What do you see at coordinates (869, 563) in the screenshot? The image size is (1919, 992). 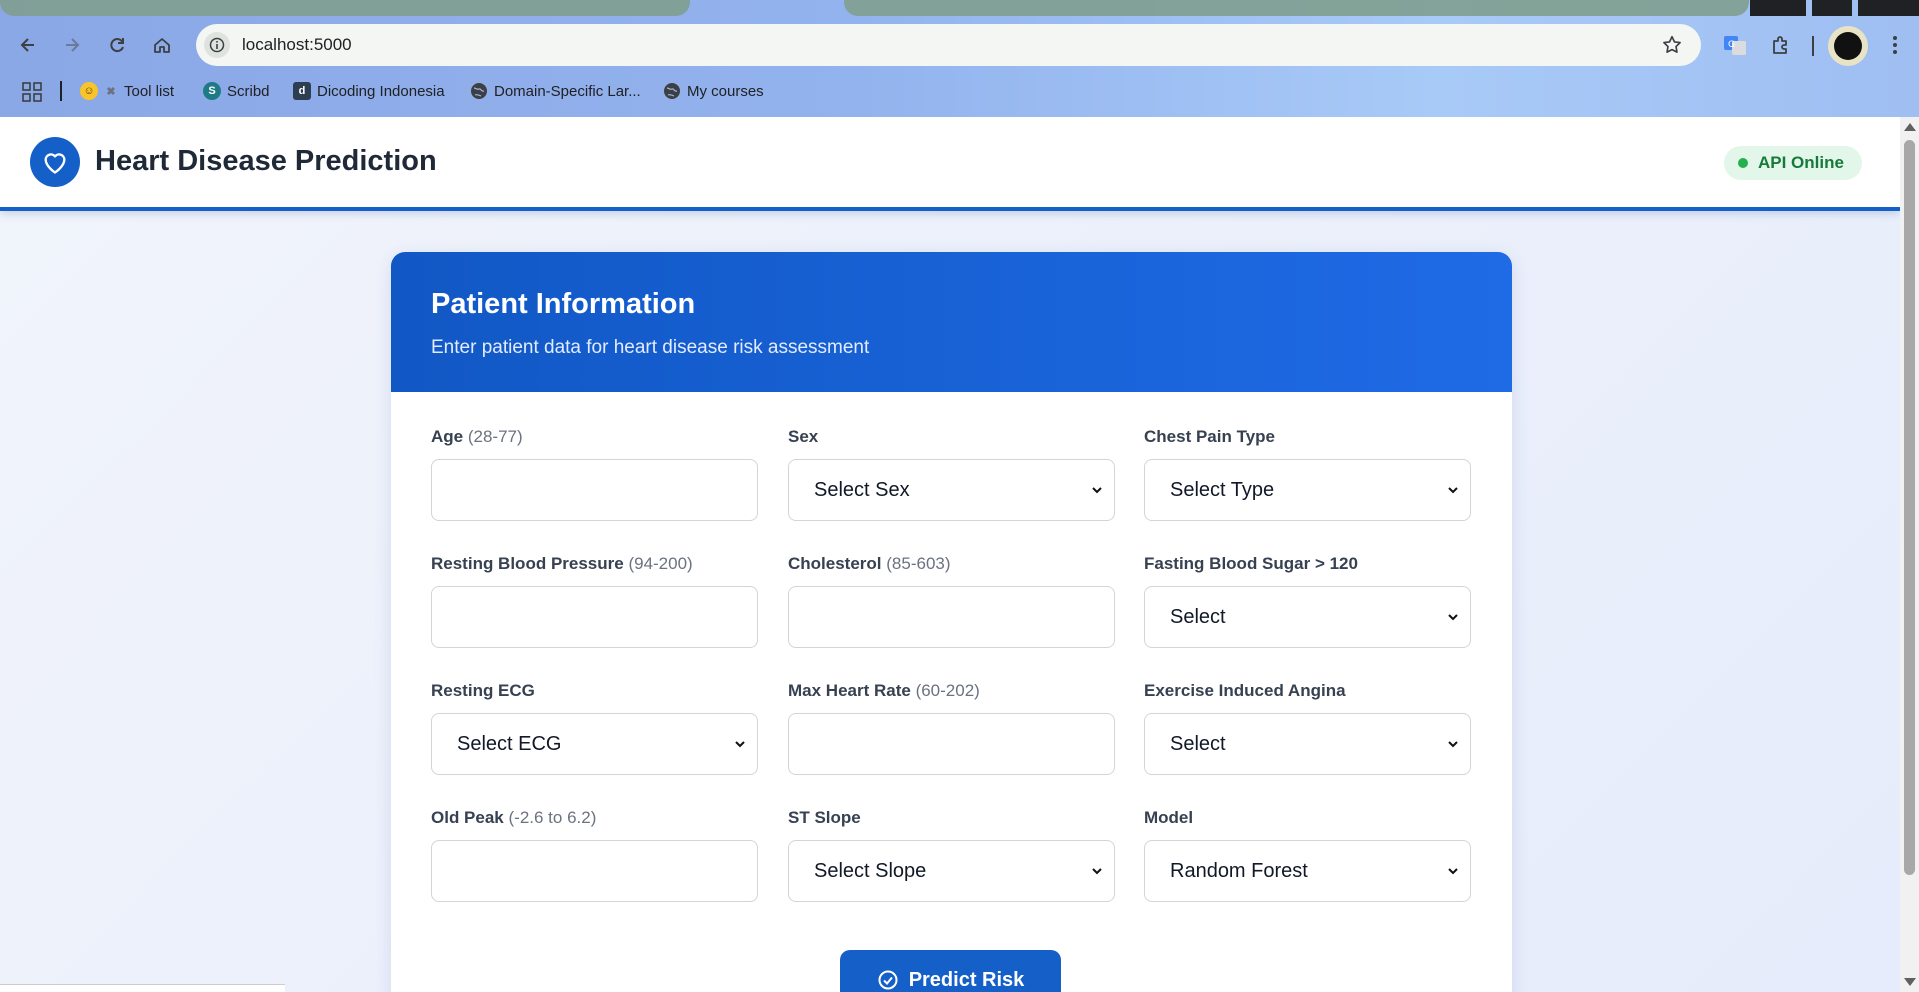 I see `cholesterol-label: Cholesterol (85-603)` at bounding box center [869, 563].